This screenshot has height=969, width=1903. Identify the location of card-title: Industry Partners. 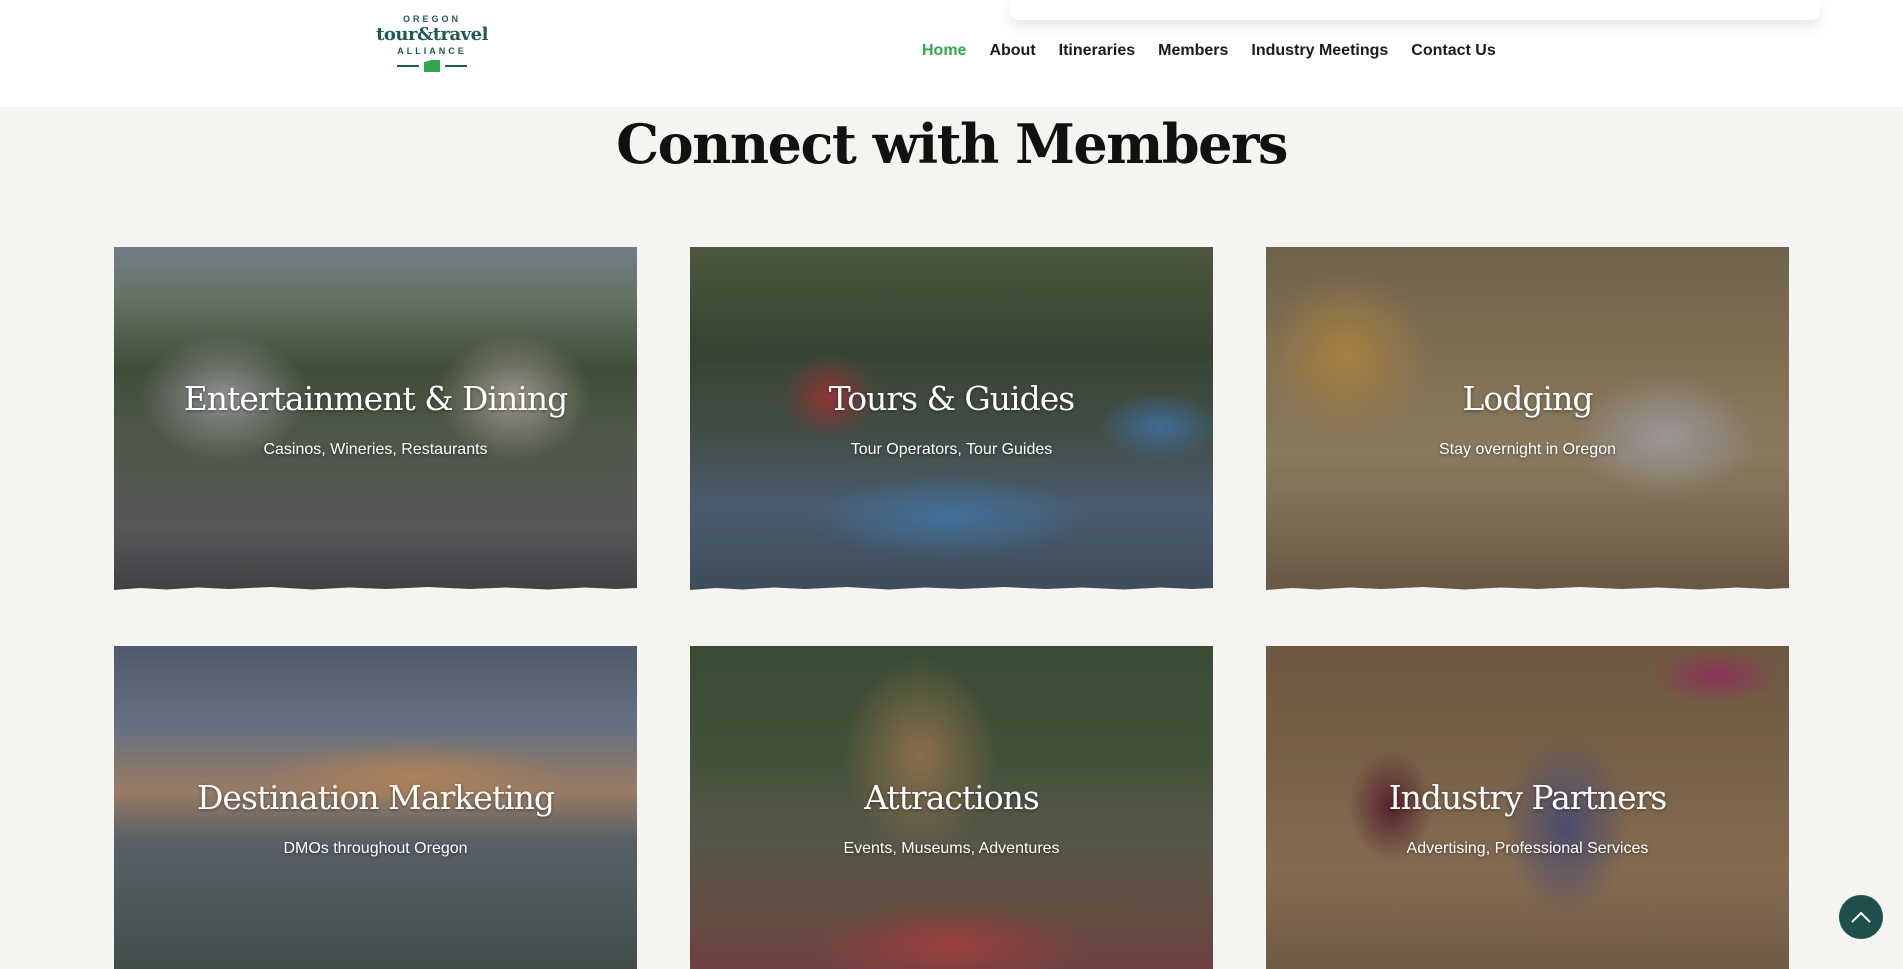
(1528, 797).